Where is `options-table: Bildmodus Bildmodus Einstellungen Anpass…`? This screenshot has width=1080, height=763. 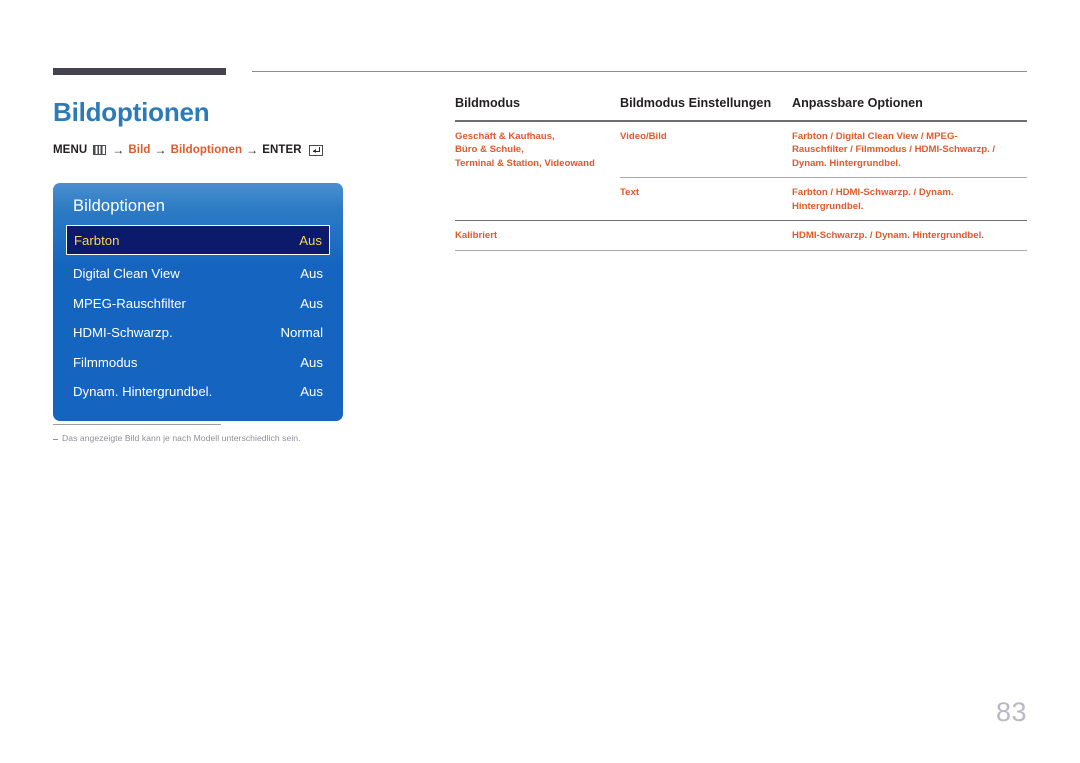
options-table: Bildmodus Bildmodus Einstellungen Anpass… is located at coordinates (741, 173).